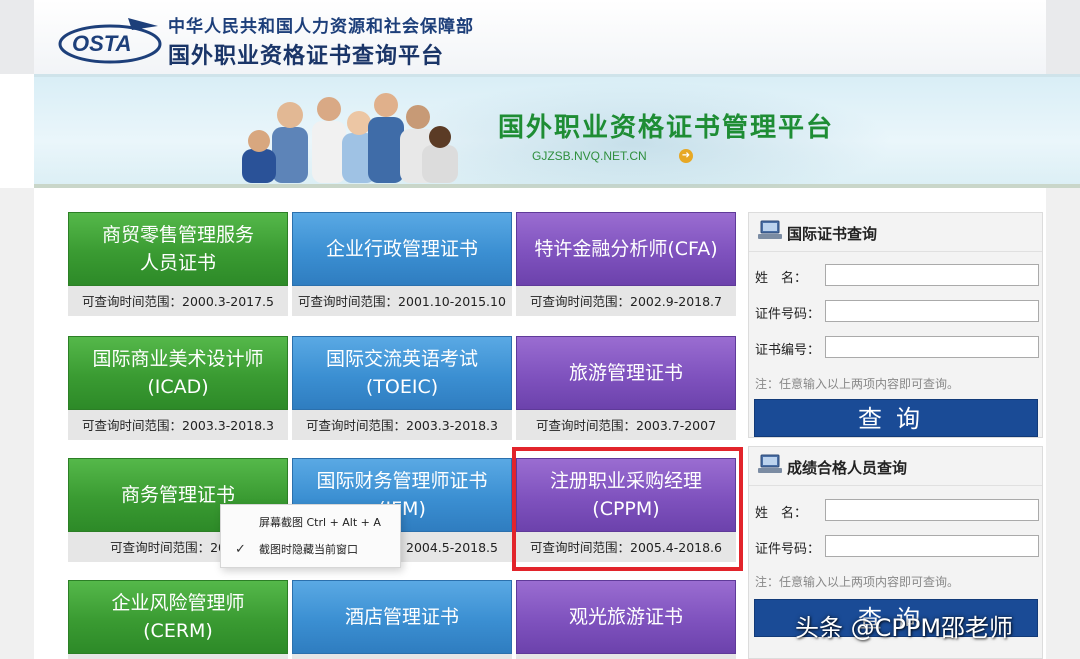 This screenshot has width=1080, height=659. I want to click on banner-title: 国外职业资格证书管理平台, so click(666, 128).